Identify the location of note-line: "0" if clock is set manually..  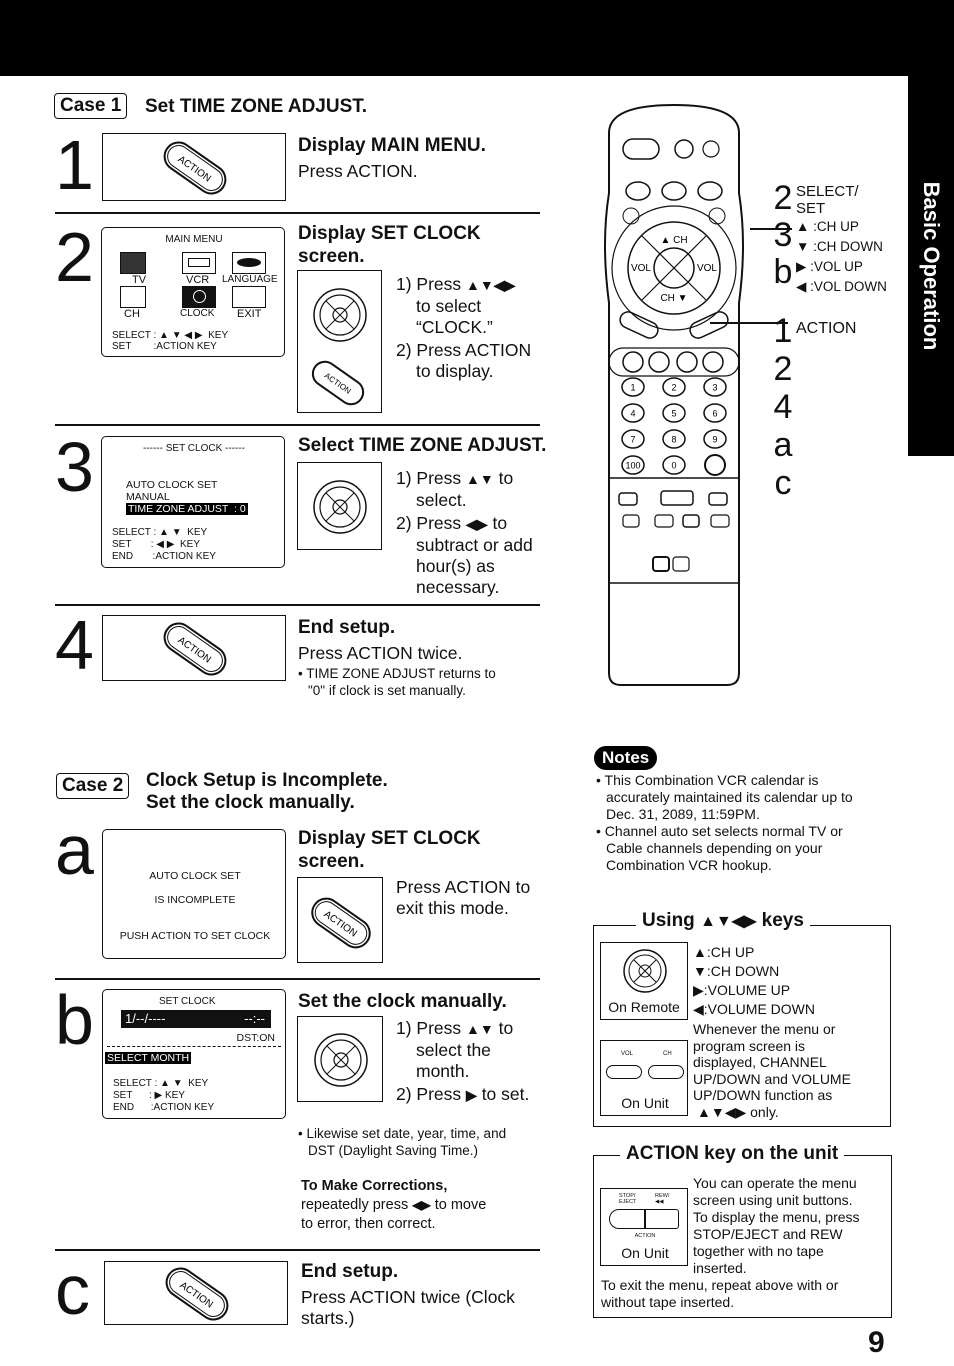
(387, 690).